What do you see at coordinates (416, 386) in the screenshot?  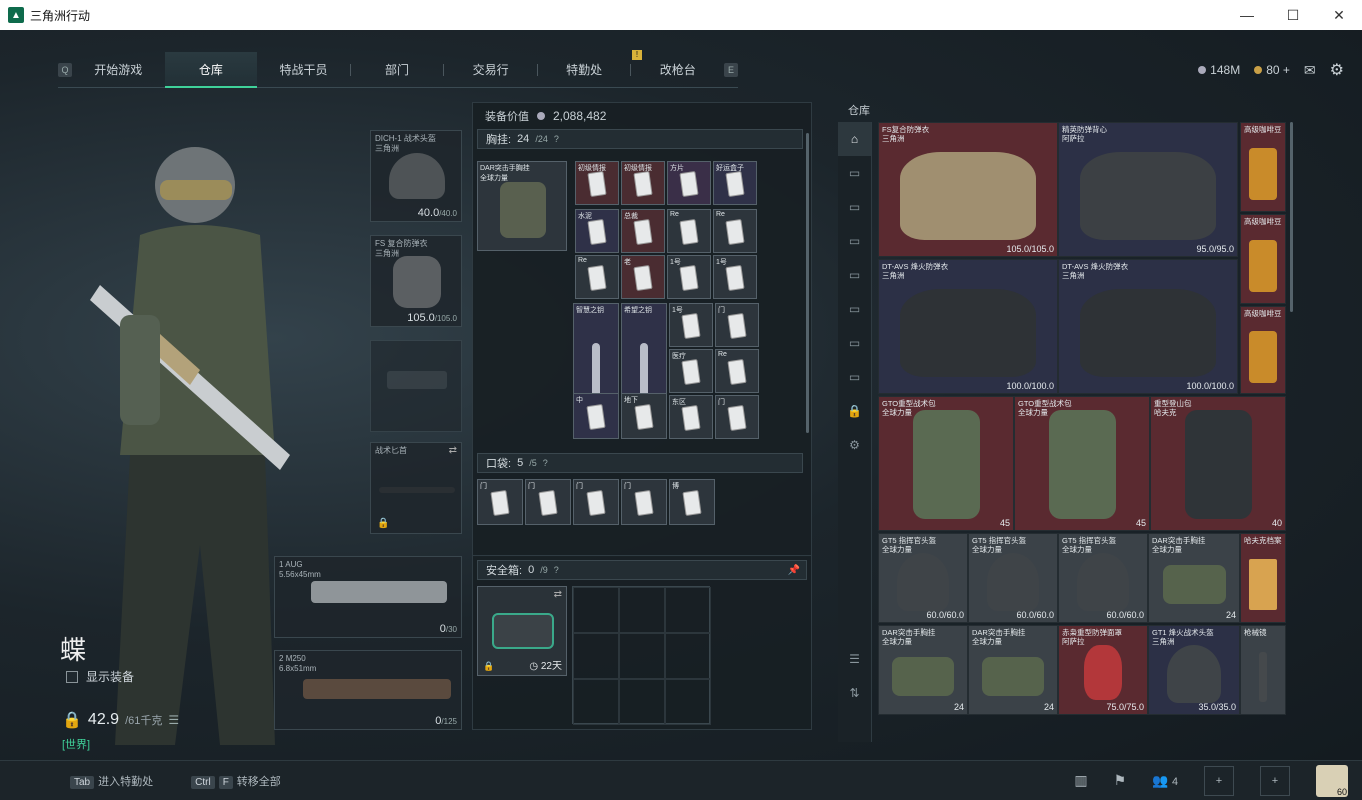 I see `pistol-slot` at bounding box center [416, 386].